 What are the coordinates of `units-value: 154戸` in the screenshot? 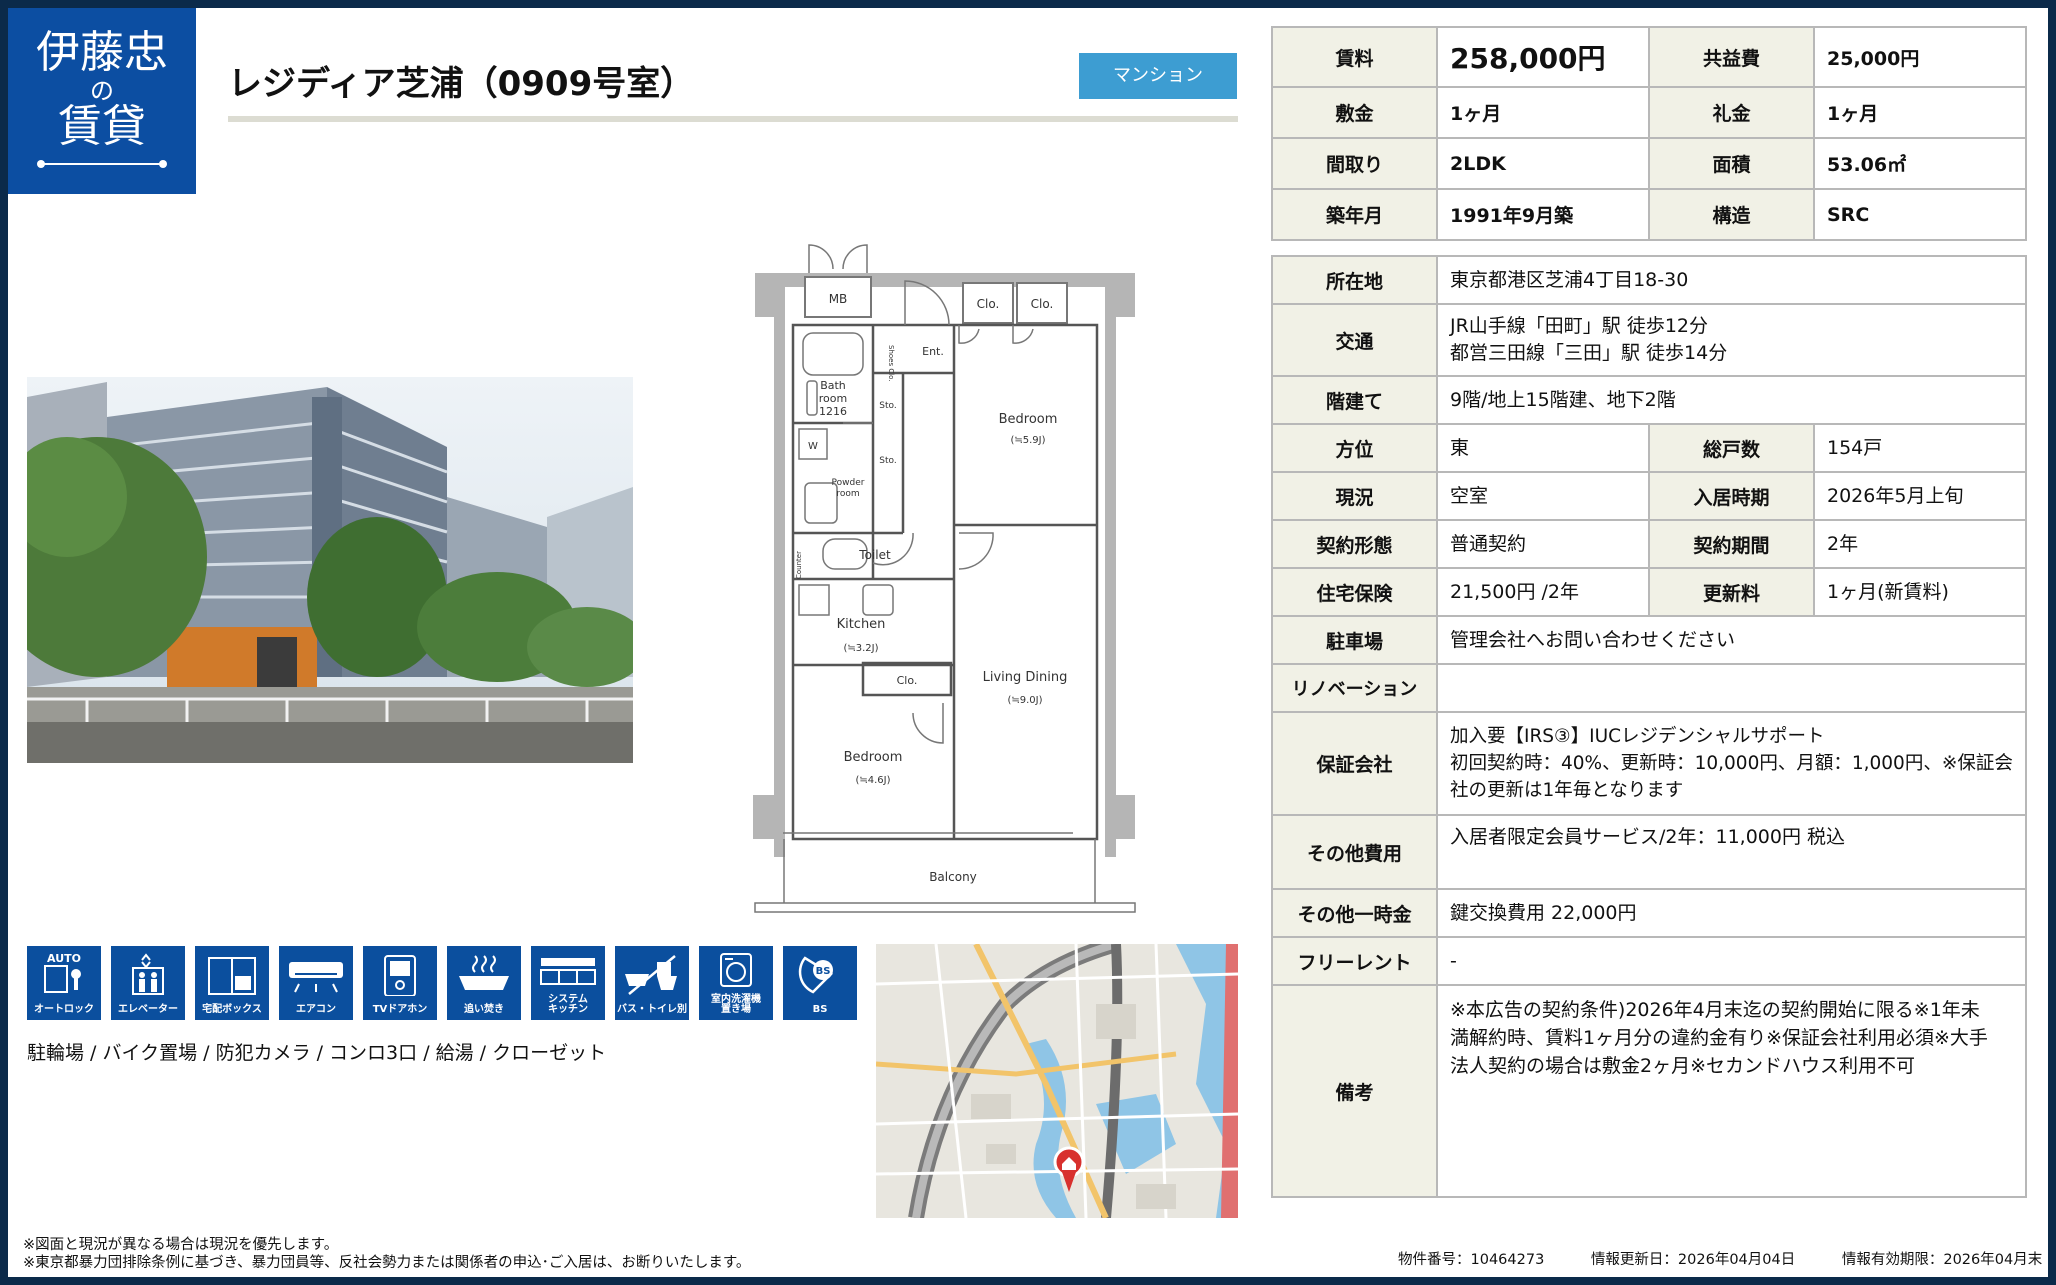 It's located at (1920, 448).